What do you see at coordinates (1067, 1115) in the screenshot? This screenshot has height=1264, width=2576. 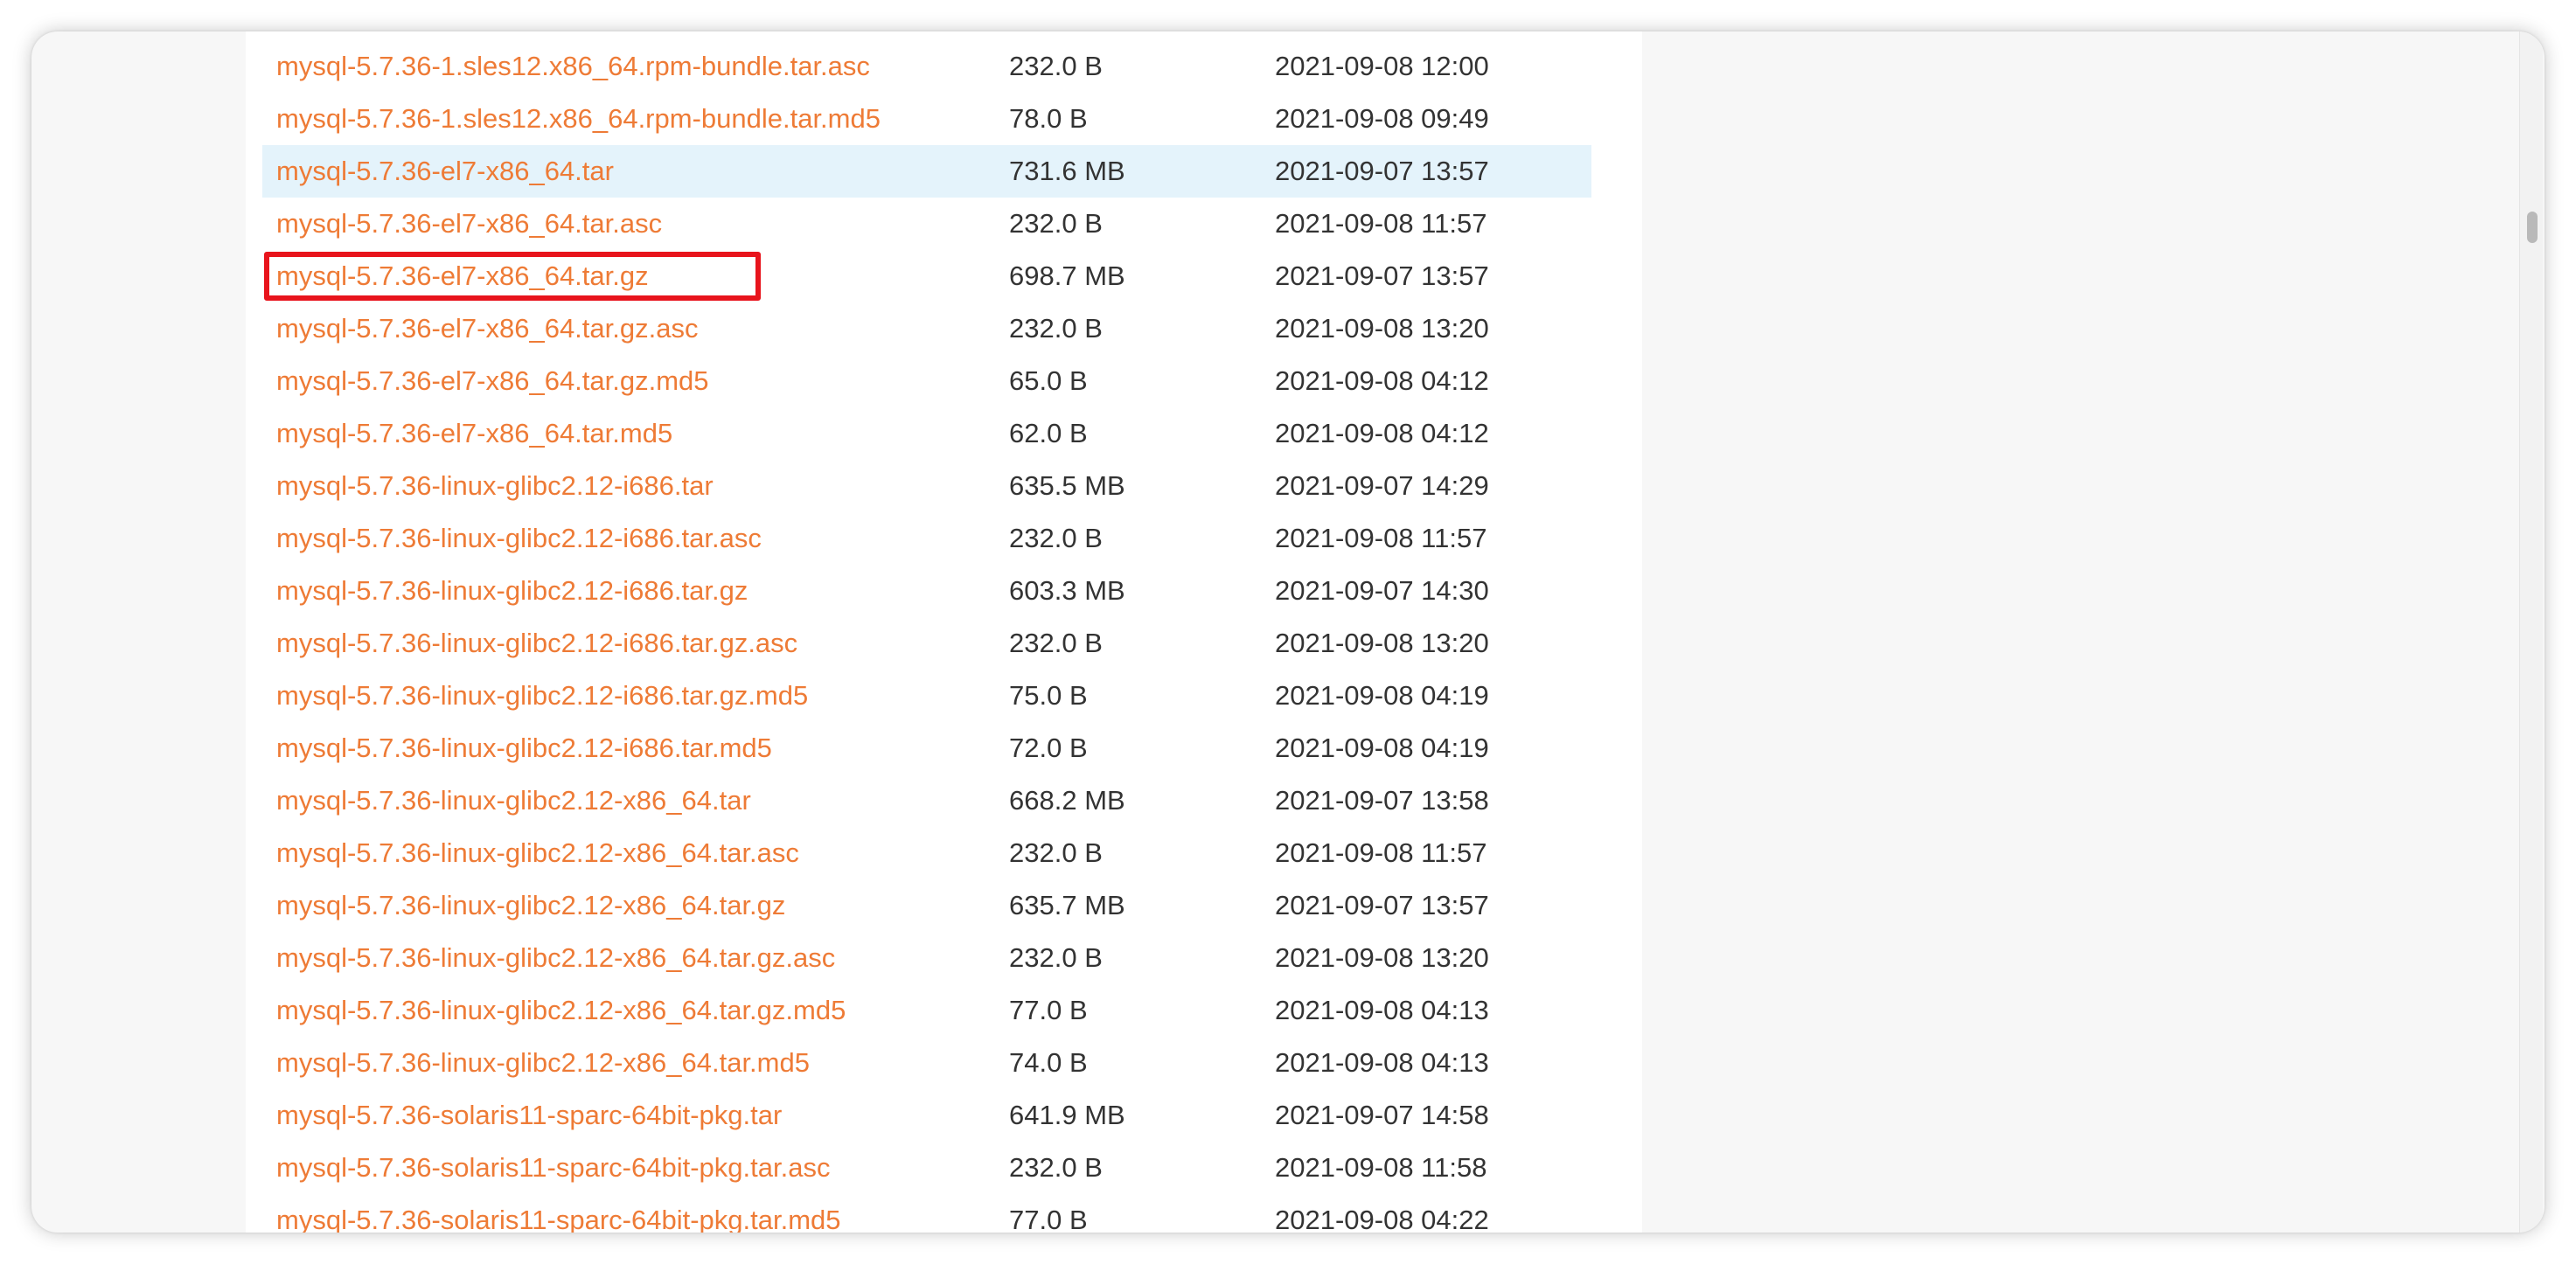 I see `file-size: 641.9 MB` at bounding box center [1067, 1115].